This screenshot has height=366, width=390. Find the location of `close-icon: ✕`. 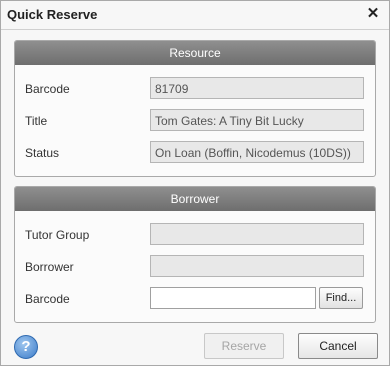

close-icon: ✕ is located at coordinates (373, 14).